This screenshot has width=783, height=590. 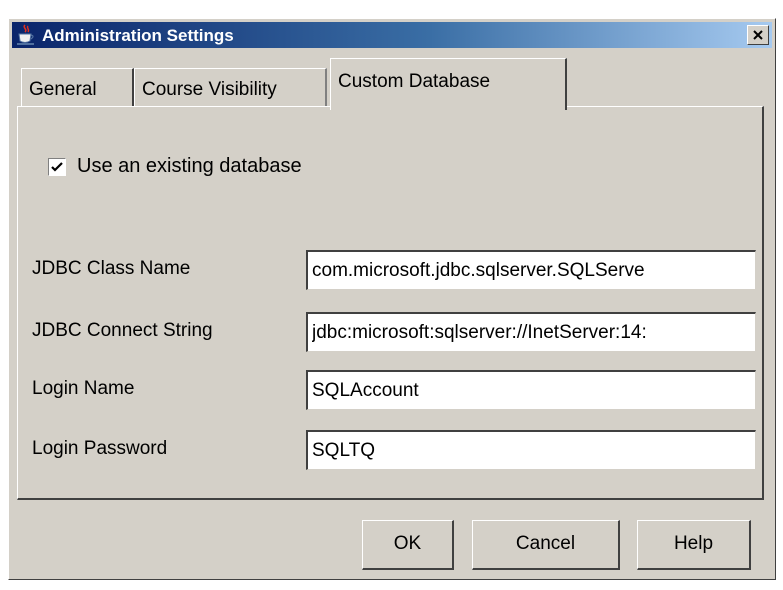 I want to click on help-button: Help, so click(x=694, y=545).